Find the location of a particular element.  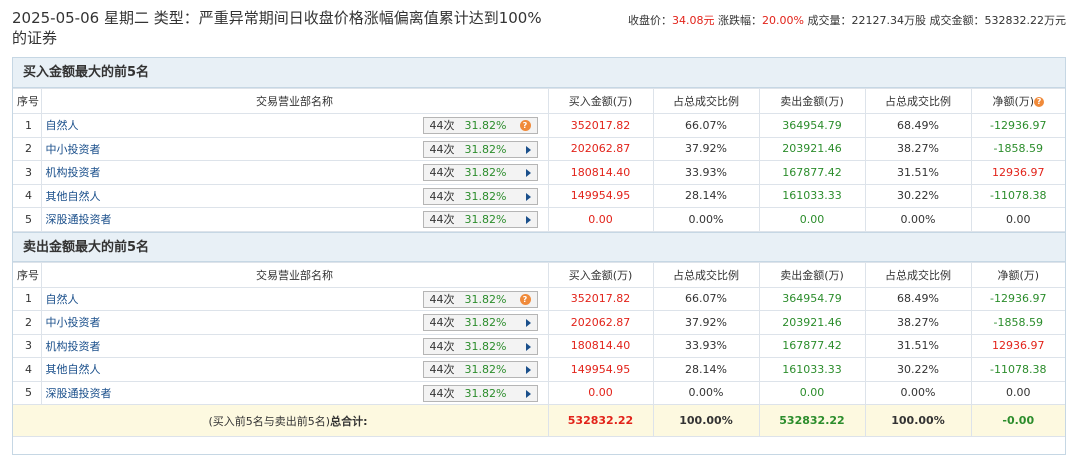

buy-pct: 28.14% is located at coordinates (706, 369).